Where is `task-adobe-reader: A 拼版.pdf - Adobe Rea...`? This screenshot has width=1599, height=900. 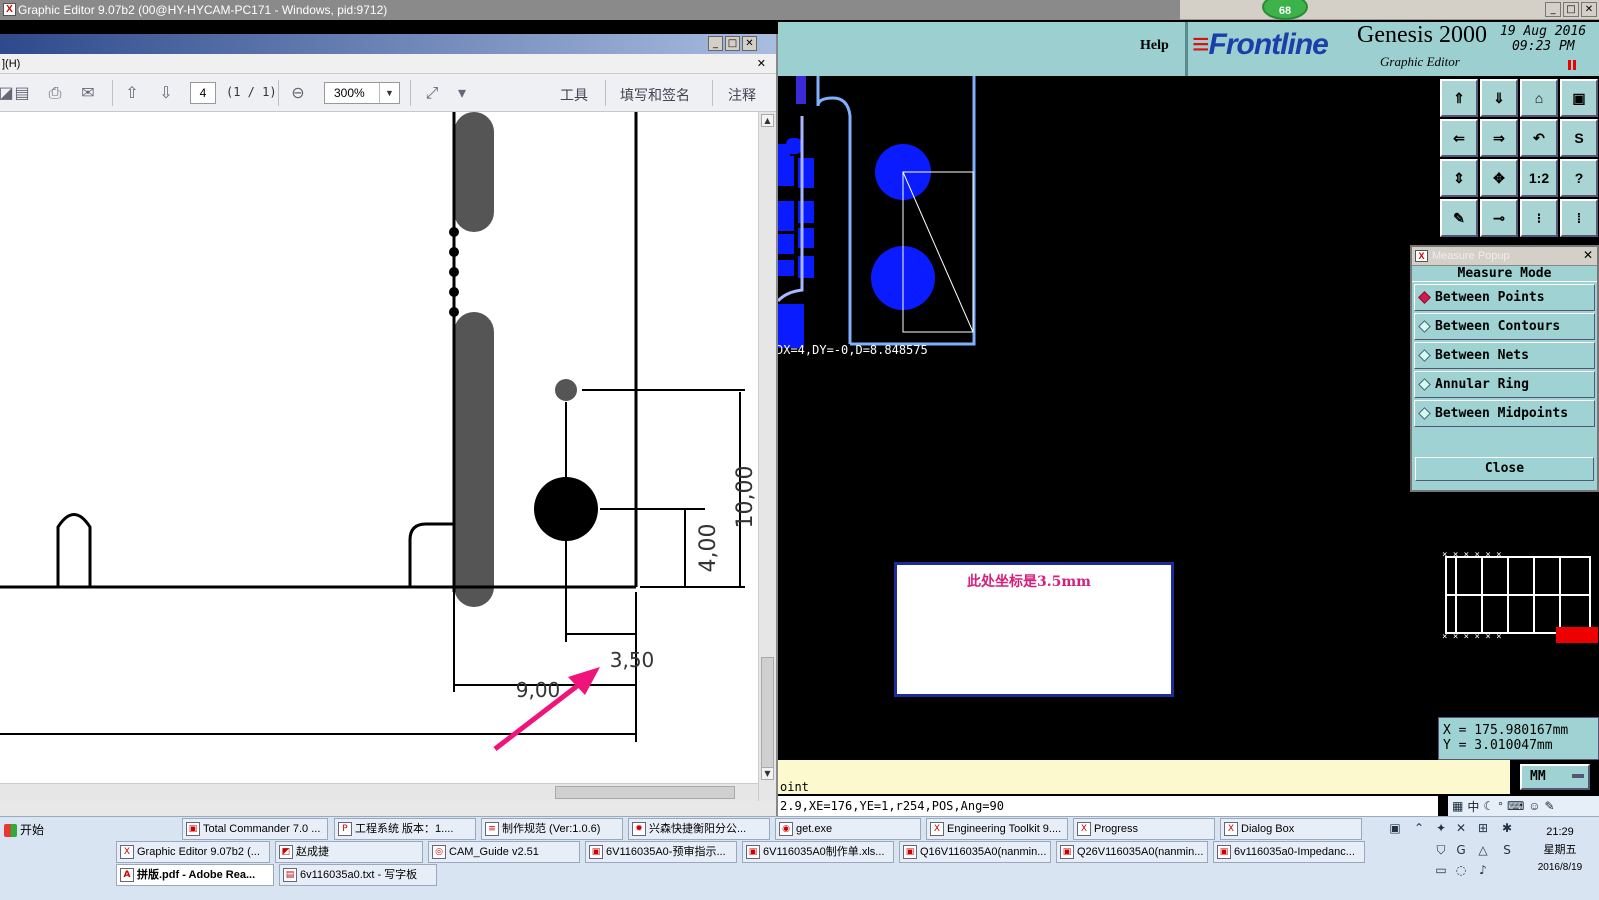 task-adobe-reader: A 拼版.pdf - Adobe Rea... is located at coordinates (195, 875).